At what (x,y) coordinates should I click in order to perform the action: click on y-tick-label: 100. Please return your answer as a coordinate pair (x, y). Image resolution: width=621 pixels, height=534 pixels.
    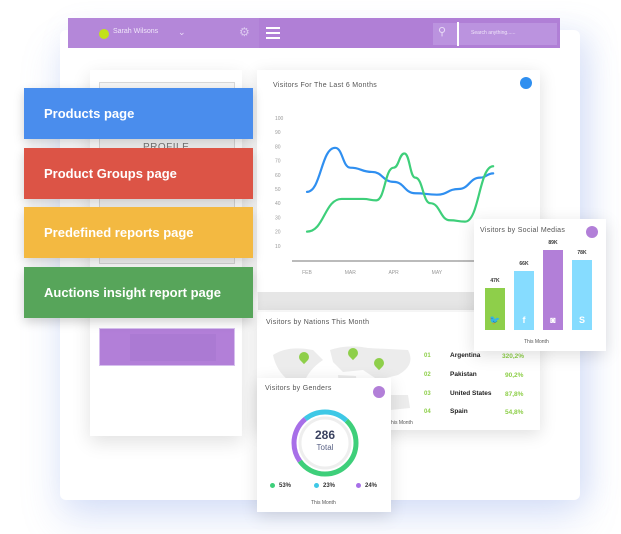
    Looking at the image, I should click on (279, 119).